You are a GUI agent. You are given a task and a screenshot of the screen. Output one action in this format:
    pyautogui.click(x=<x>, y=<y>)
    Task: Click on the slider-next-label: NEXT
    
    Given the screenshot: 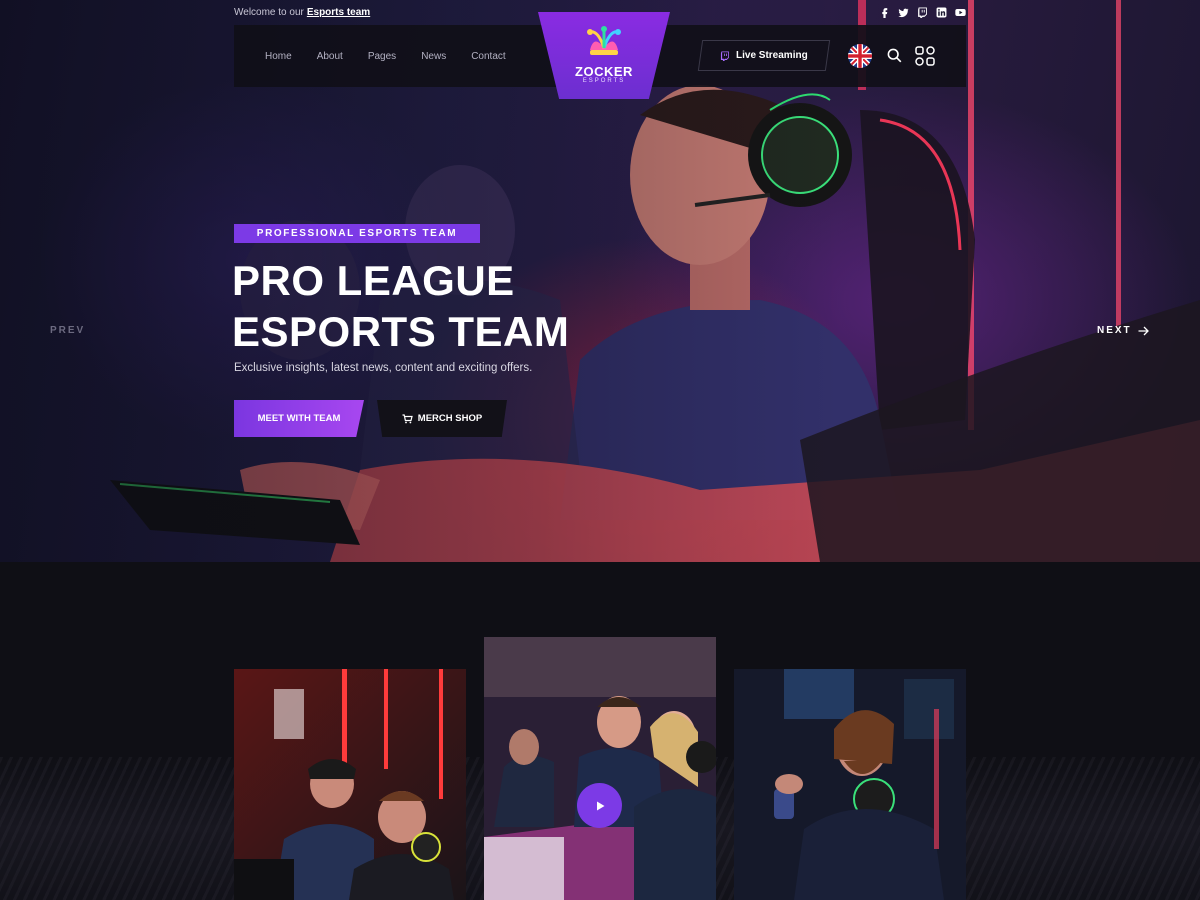 What is the action you would take?
    pyautogui.click(x=1114, y=330)
    